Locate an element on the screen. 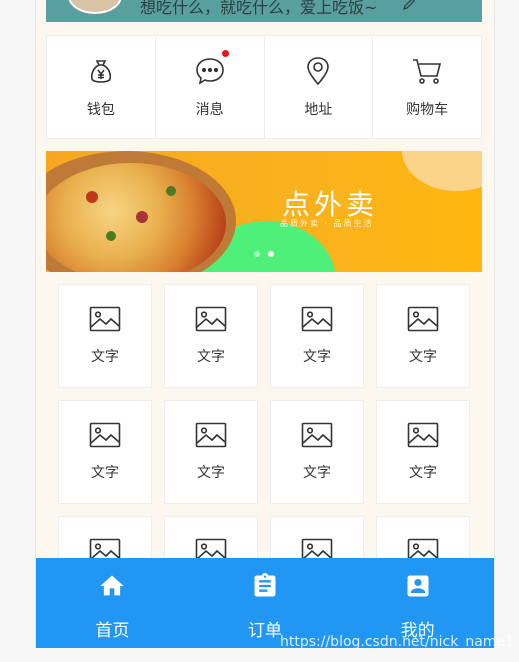 This screenshot has width=519, height=662. carousel-indicator is located at coordinates (257, 254).